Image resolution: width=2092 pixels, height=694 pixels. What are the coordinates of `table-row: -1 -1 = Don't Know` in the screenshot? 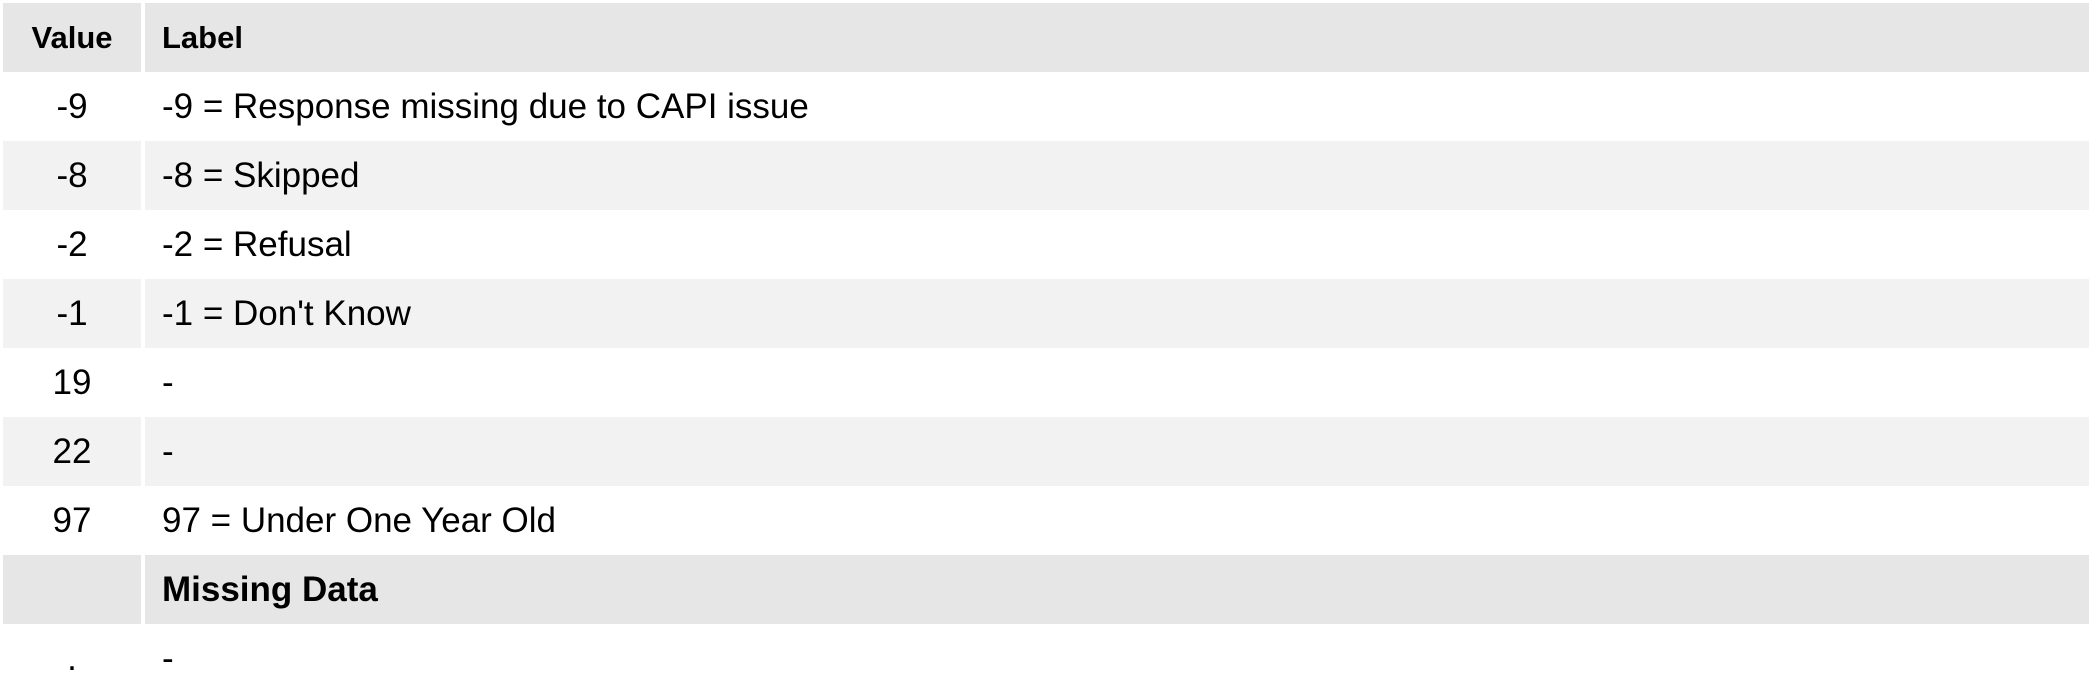 It's located at (1046, 313).